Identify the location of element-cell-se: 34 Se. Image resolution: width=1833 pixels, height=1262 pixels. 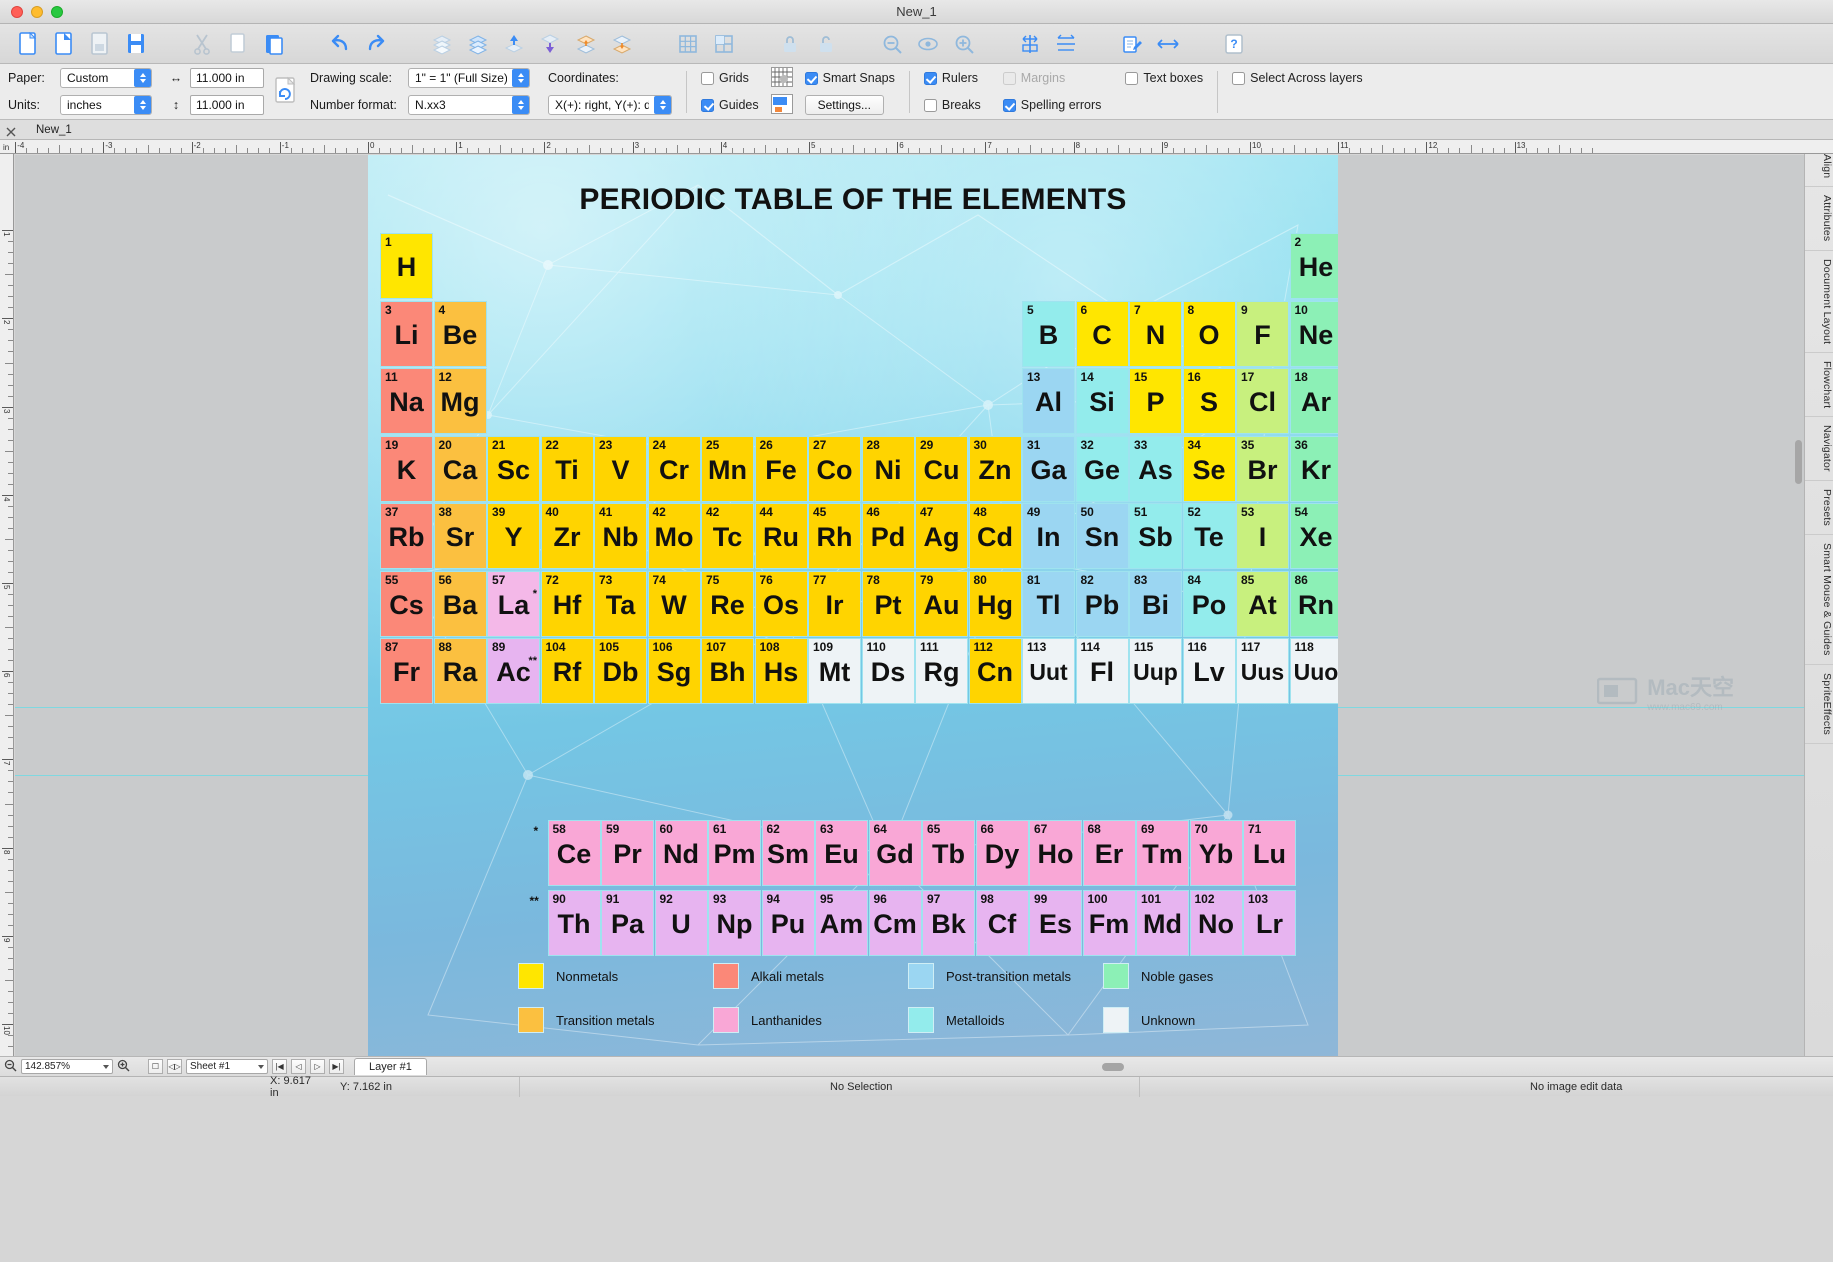
(1209, 468).